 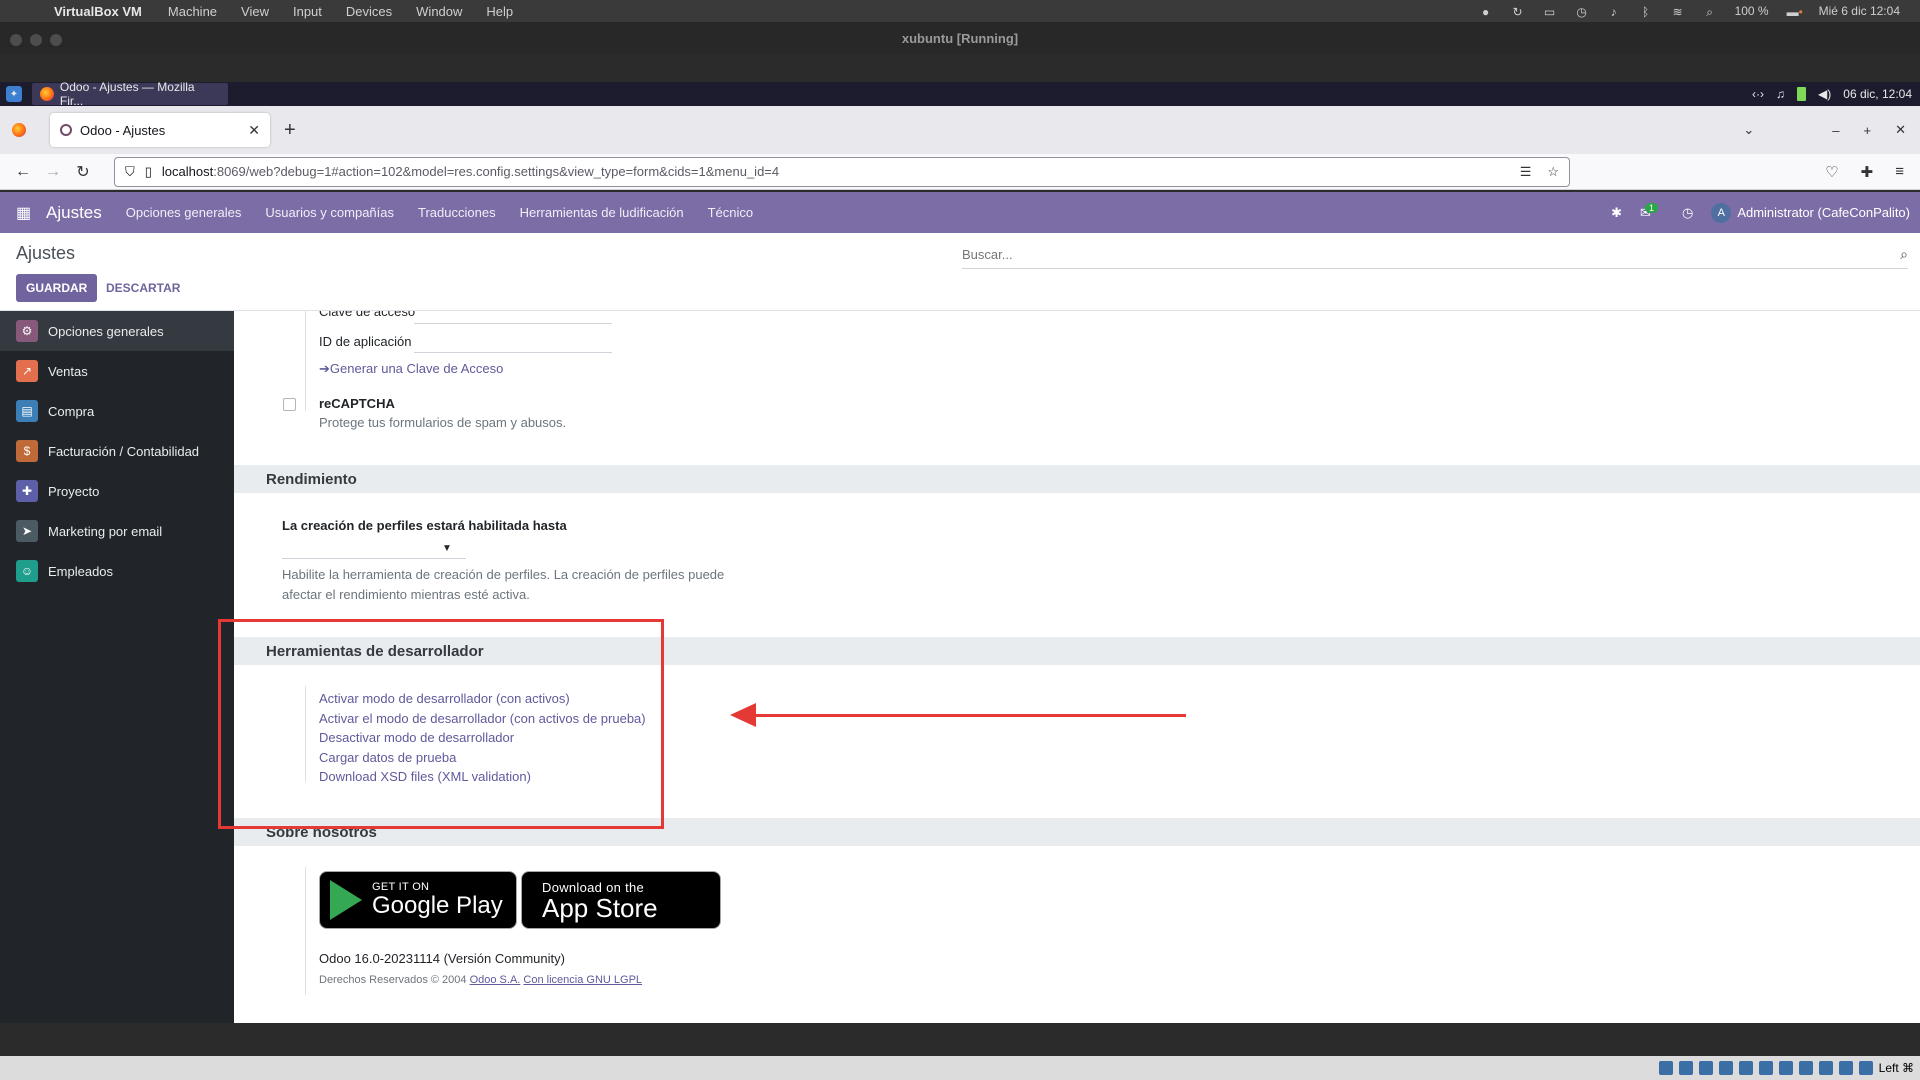 What do you see at coordinates (1745, 1068) in the screenshot?
I see `usb-icon` at bounding box center [1745, 1068].